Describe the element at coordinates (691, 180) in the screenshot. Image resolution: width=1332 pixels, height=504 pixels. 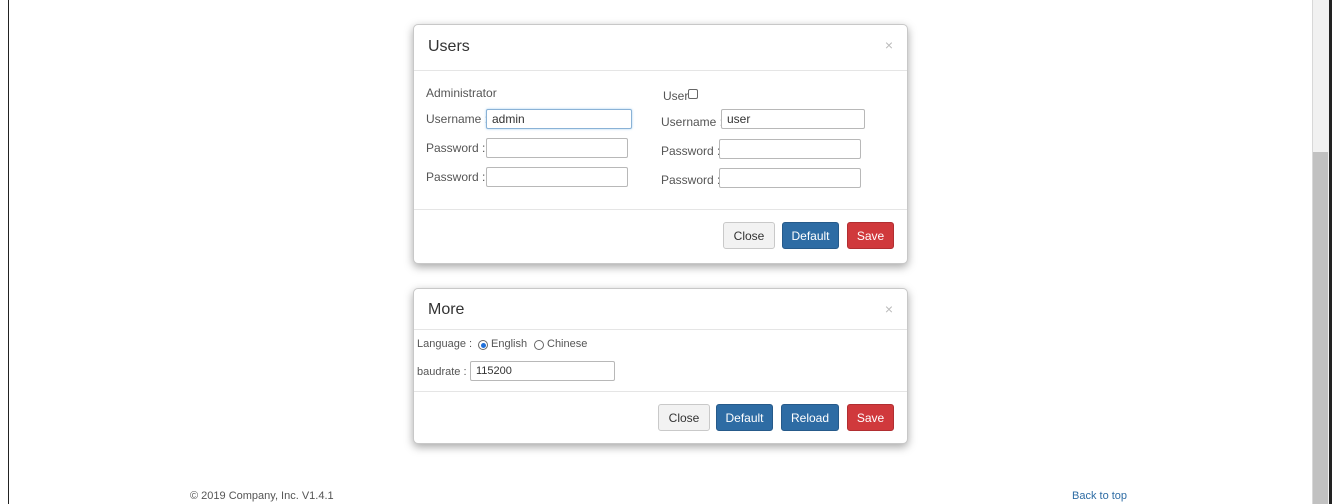
I see `user-password-confirm-label: Password :` at that location.